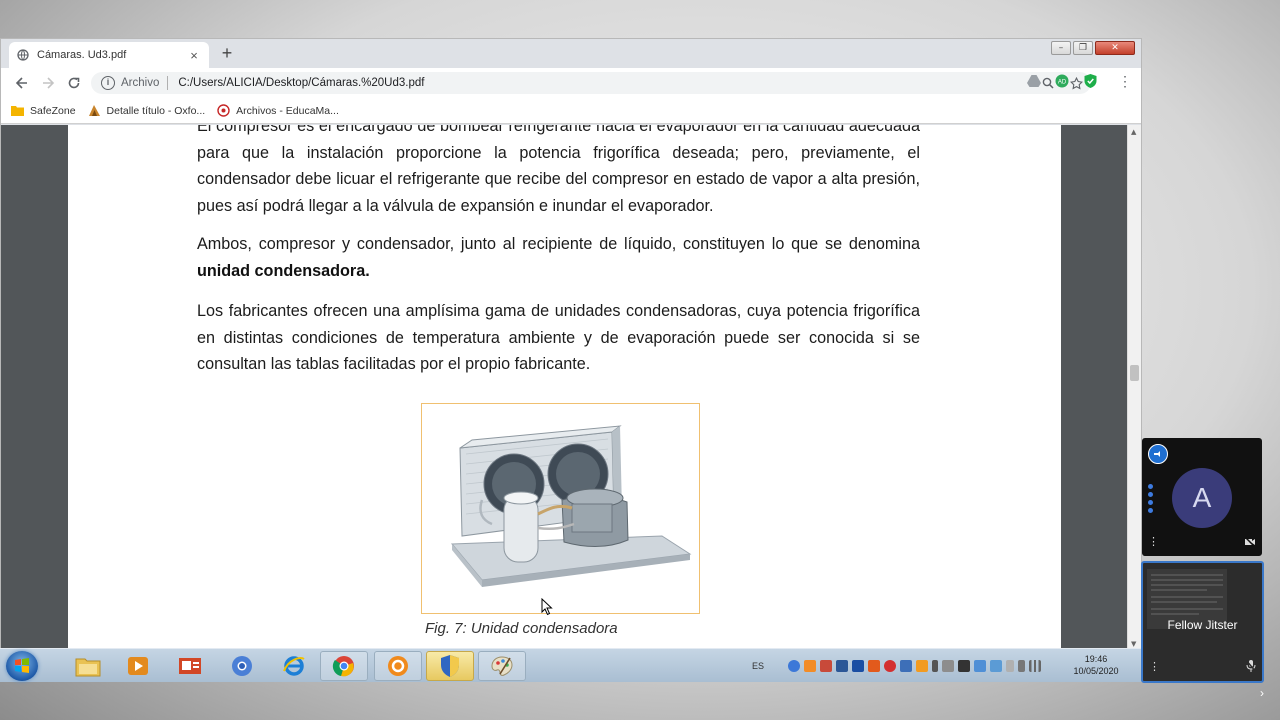 The height and width of the screenshot is (720, 1280). Describe the element at coordinates (1034, 81) in the screenshot. I see `drive-extension-icon` at that location.